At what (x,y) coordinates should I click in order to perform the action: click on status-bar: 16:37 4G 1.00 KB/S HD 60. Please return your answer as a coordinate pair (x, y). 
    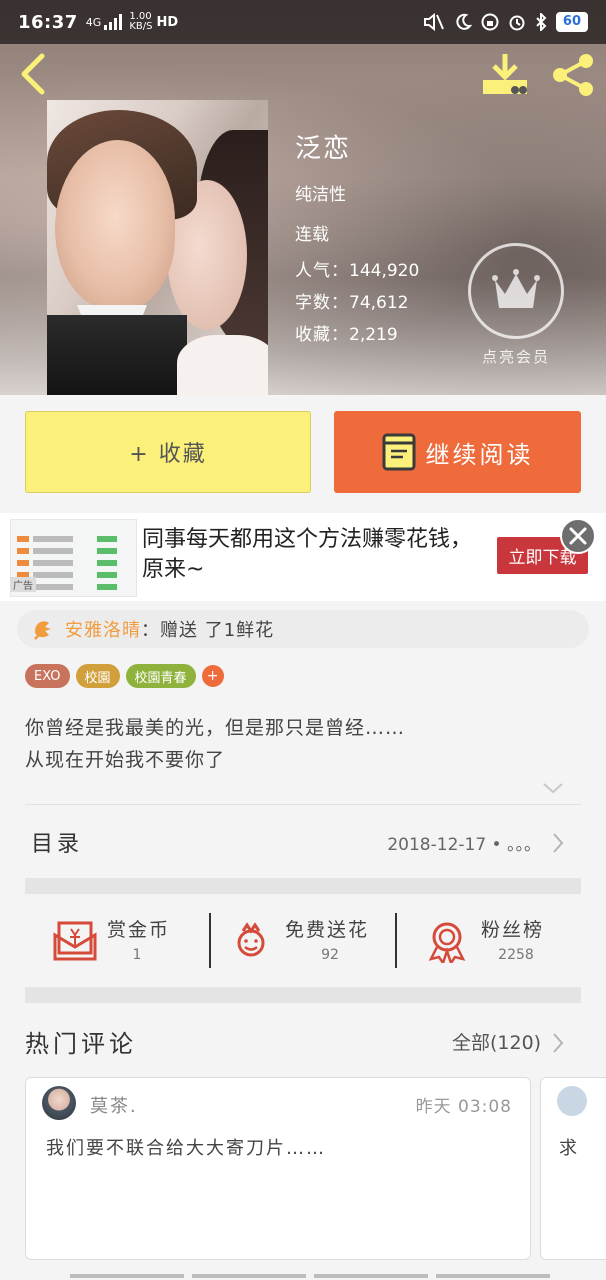
    Looking at the image, I should click on (303, 22).